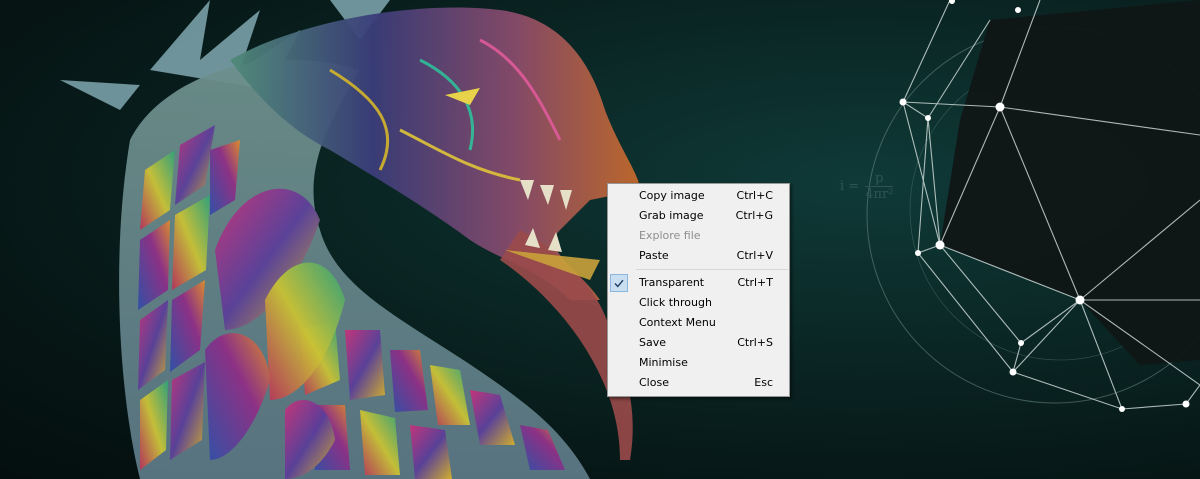 The height and width of the screenshot is (479, 1200). I want to click on menu-separator, so click(712, 269).